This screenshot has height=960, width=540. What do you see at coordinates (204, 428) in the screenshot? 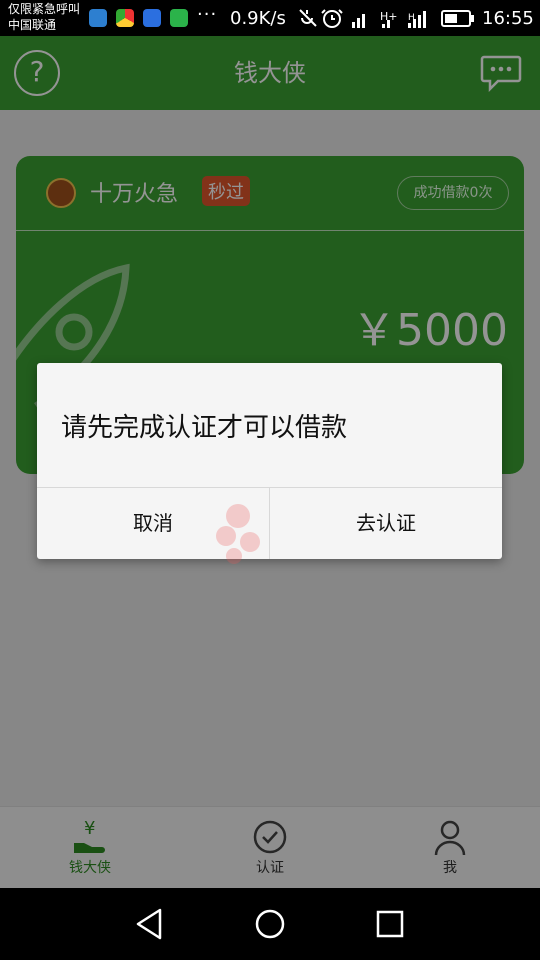
I see `dialog-message: 请先完成认证才可以借款` at bounding box center [204, 428].